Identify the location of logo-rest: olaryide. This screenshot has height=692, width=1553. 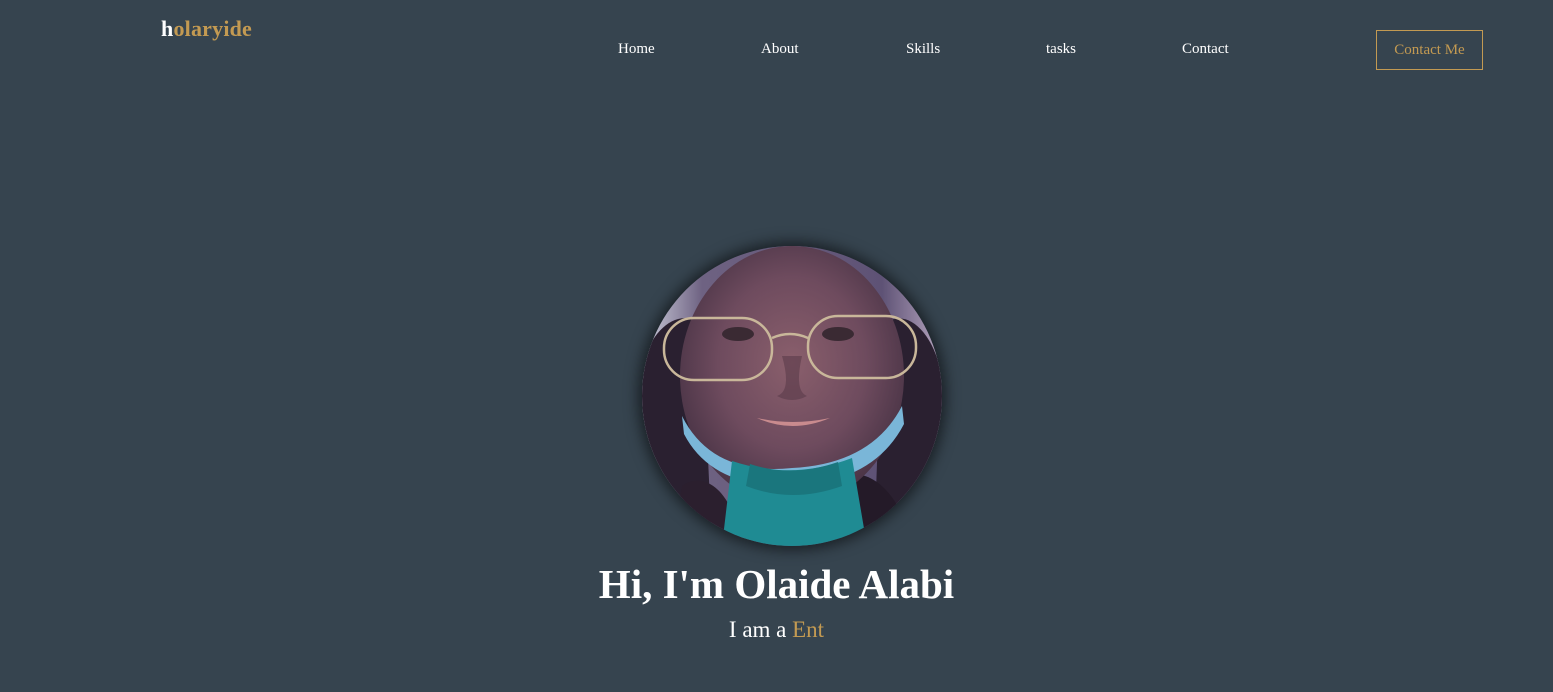
(213, 28).